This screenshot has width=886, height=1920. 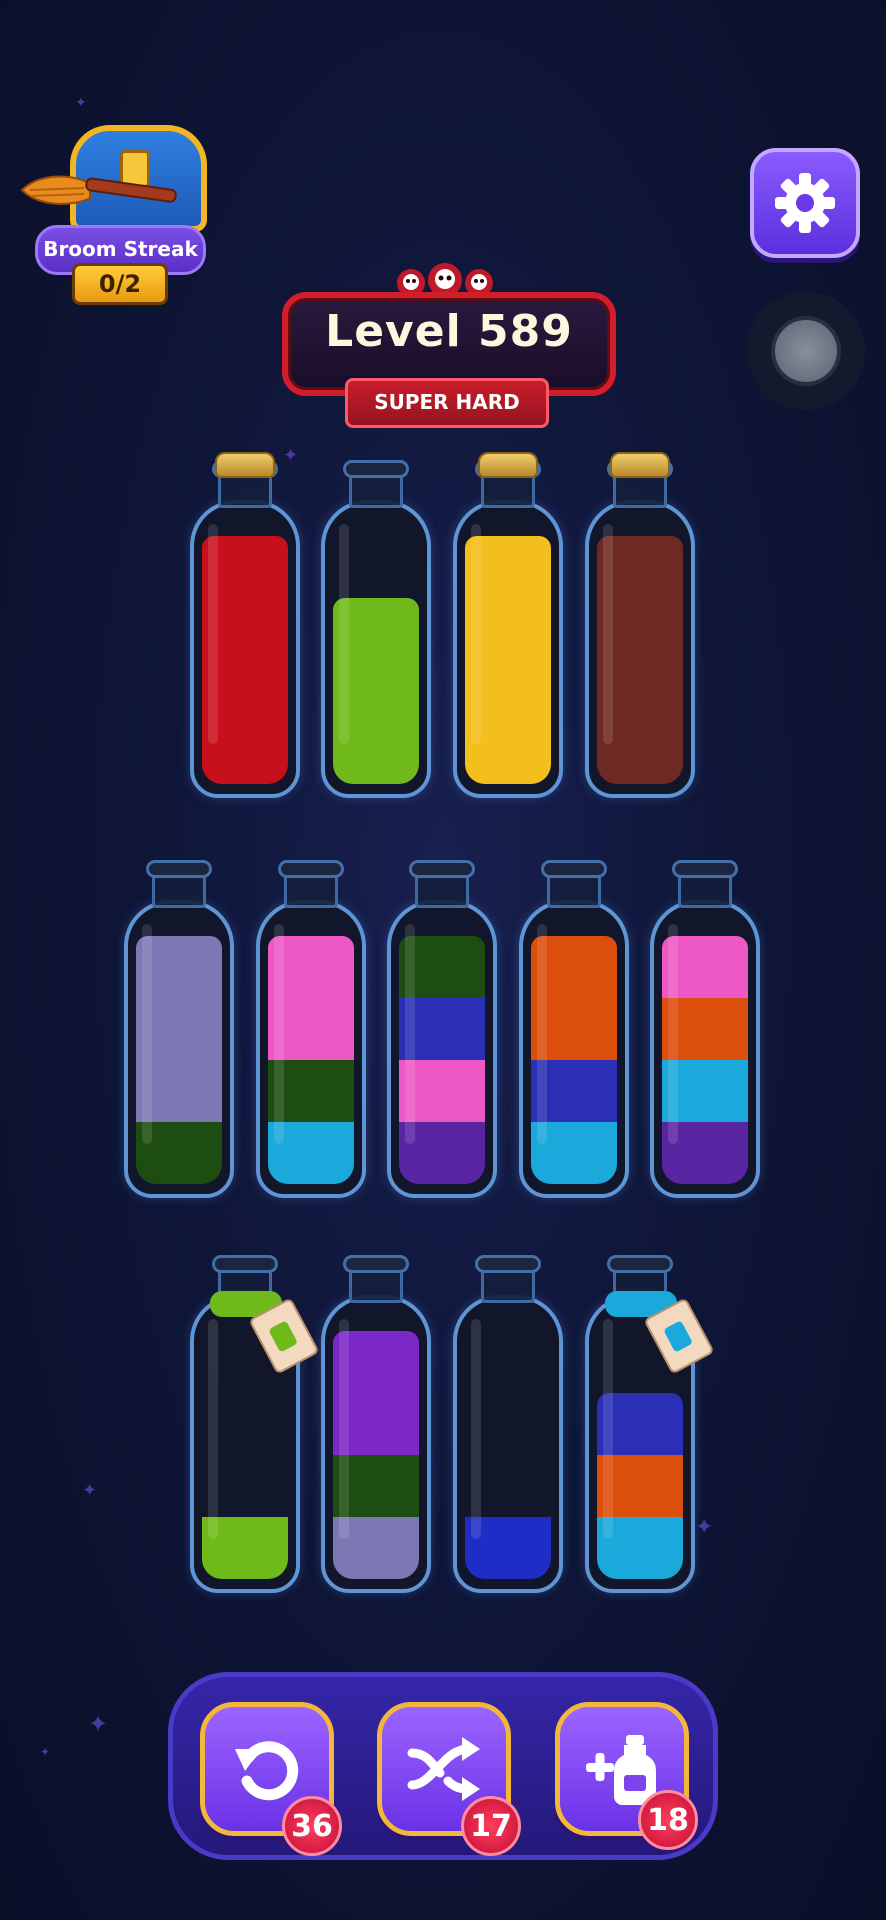 What do you see at coordinates (115, 210) in the screenshot?
I see `broom-streak-widget: Broom Streak 0/2` at bounding box center [115, 210].